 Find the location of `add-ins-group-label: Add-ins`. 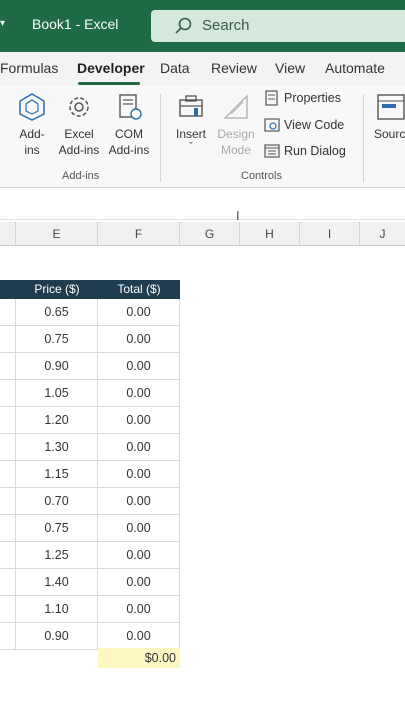

add-ins-group-label: Add-ins is located at coordinates (81, 176).